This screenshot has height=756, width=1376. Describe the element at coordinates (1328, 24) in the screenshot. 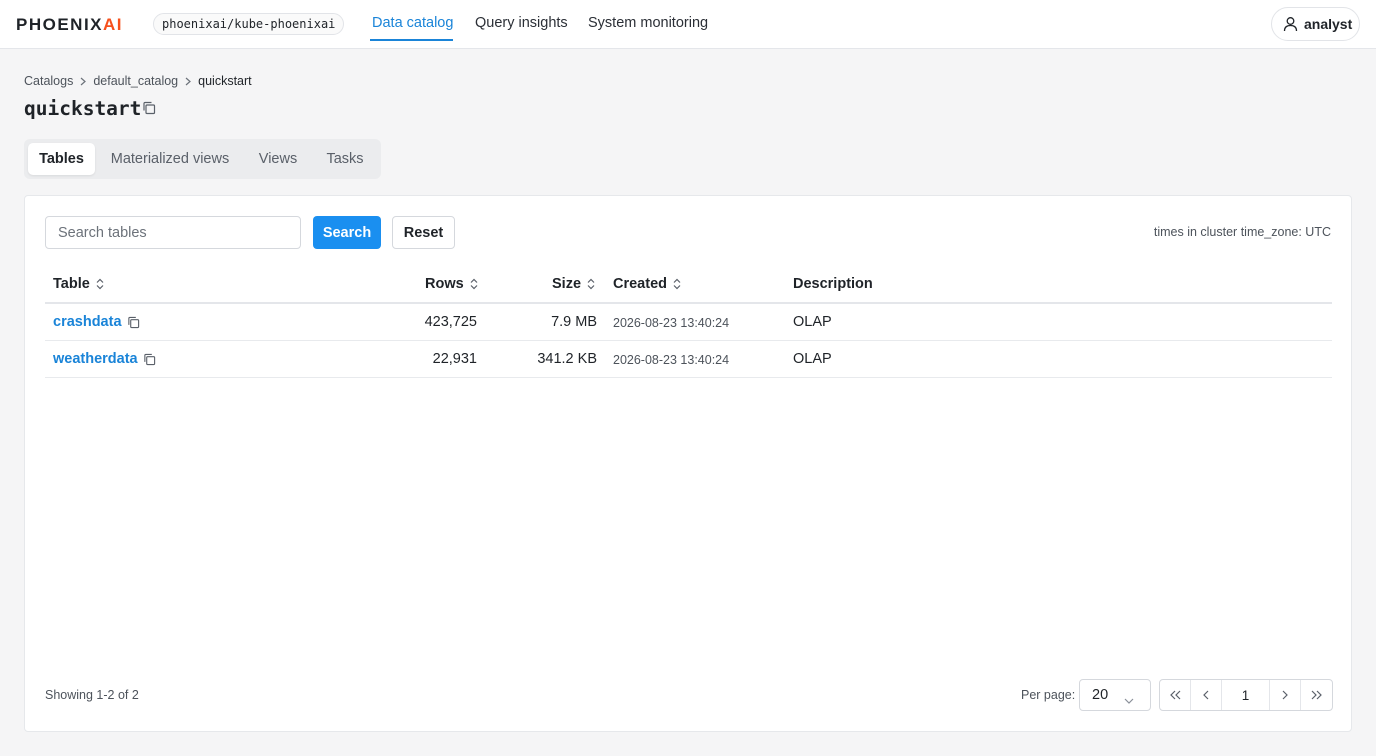

I see `user-name: analyst` at that location.